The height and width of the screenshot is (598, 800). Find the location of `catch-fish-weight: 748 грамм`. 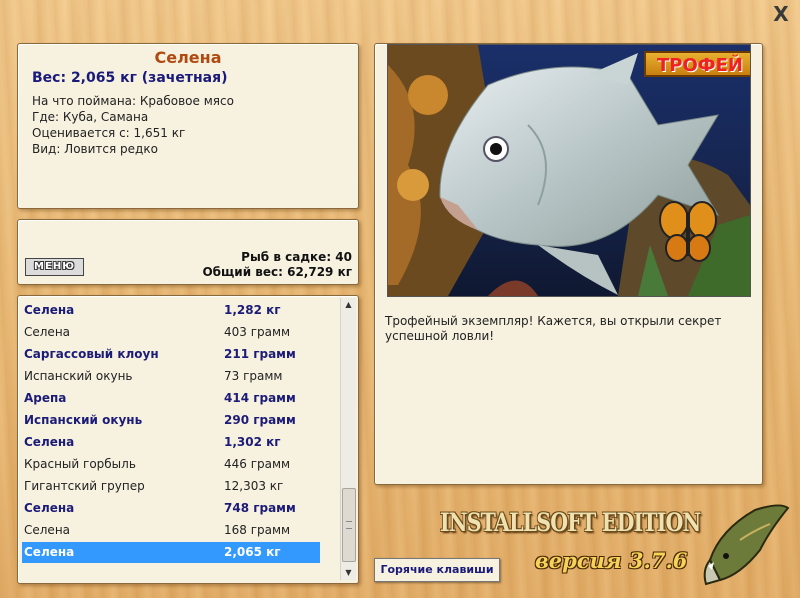

catch-fish-weight: 748 грамм is located at coordinates (260, 508).